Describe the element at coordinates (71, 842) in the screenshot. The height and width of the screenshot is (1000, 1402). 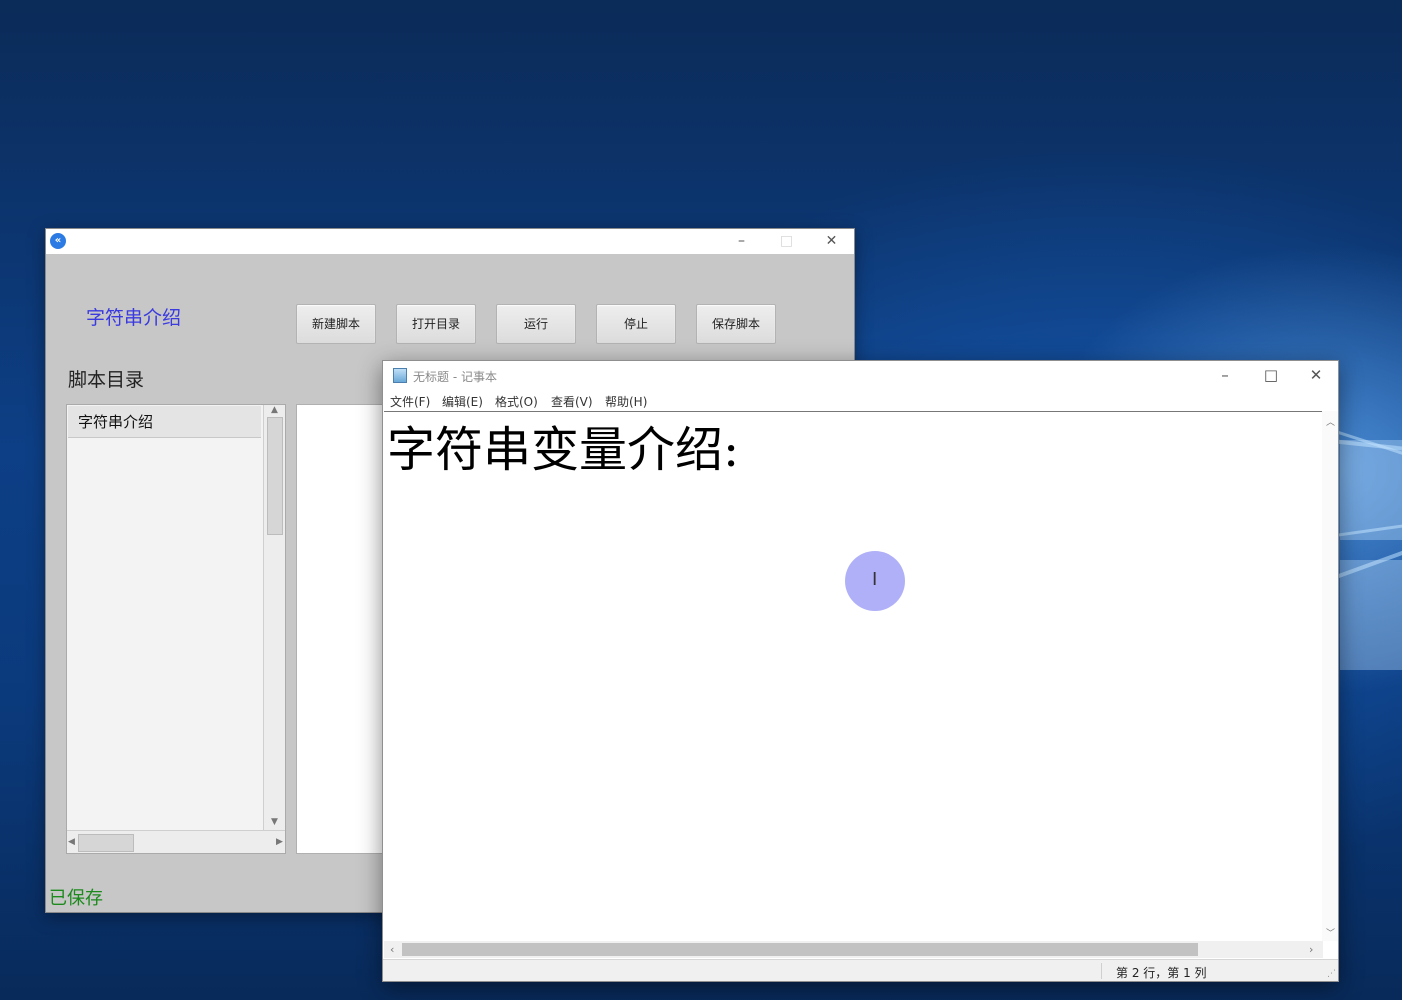
I see `scroll-left-icon: ◀` at that location.